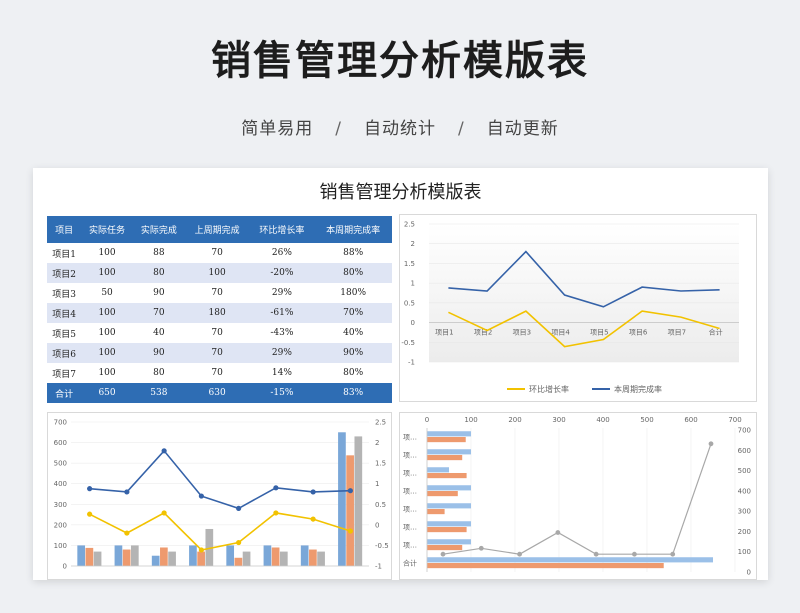  What do you see at coordinates (64, 373) in the screenshot?
I see `table-cell: 项目7` at bounding box center [64, 373].